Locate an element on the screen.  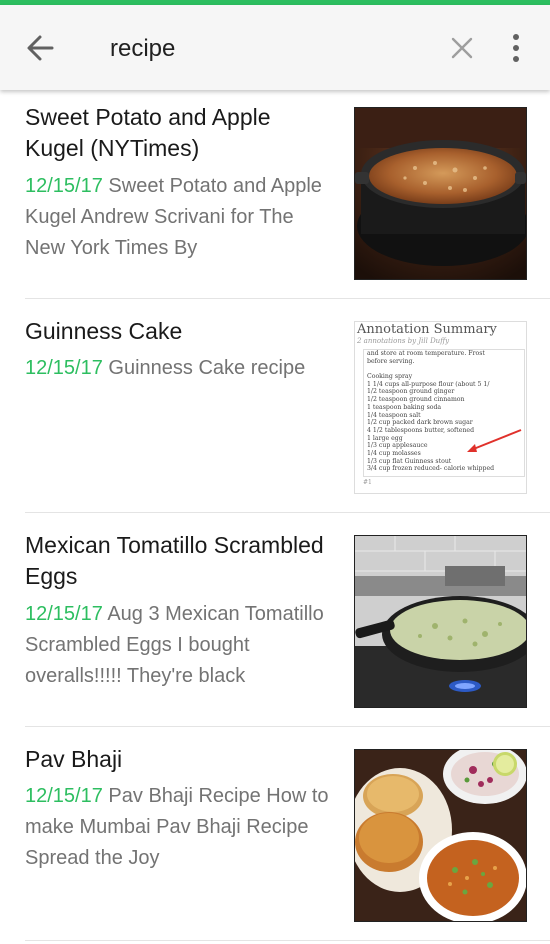
back-button is located at coordinates (42, 48).